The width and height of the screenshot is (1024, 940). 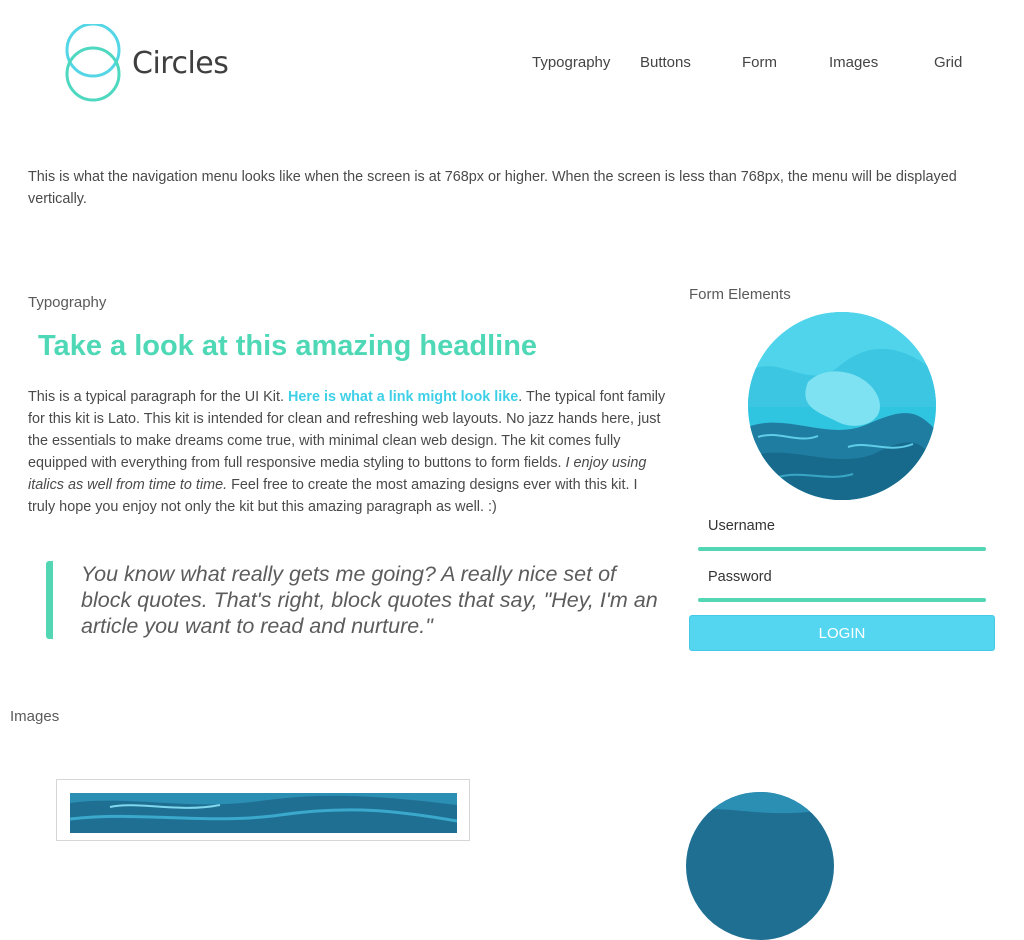 What do you see at coordinates (403, 397) in the screenshot?
I see `sample-link: Here is what a link might look like` at bounding box center [403, 397].